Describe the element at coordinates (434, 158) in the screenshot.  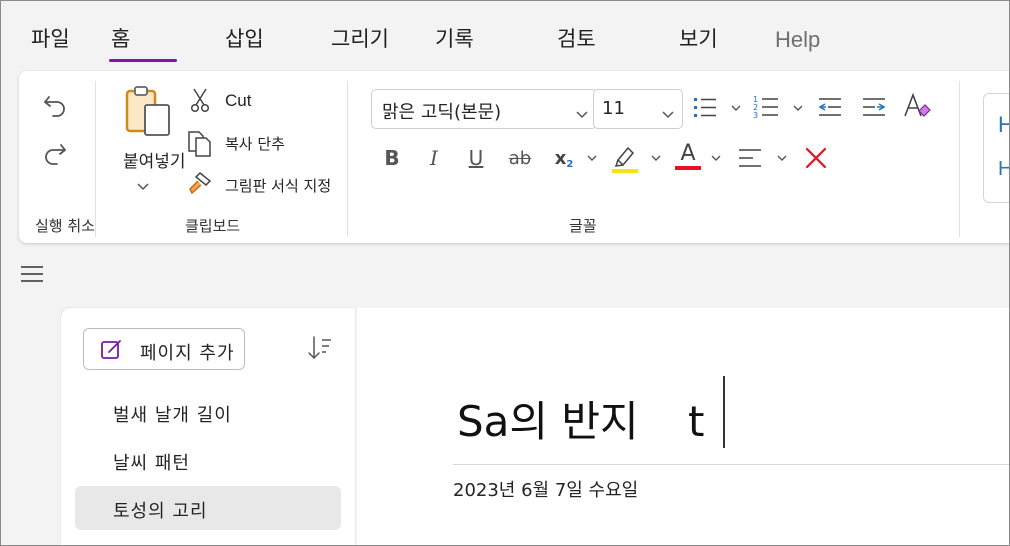
I see `italic-button: I` at that location.